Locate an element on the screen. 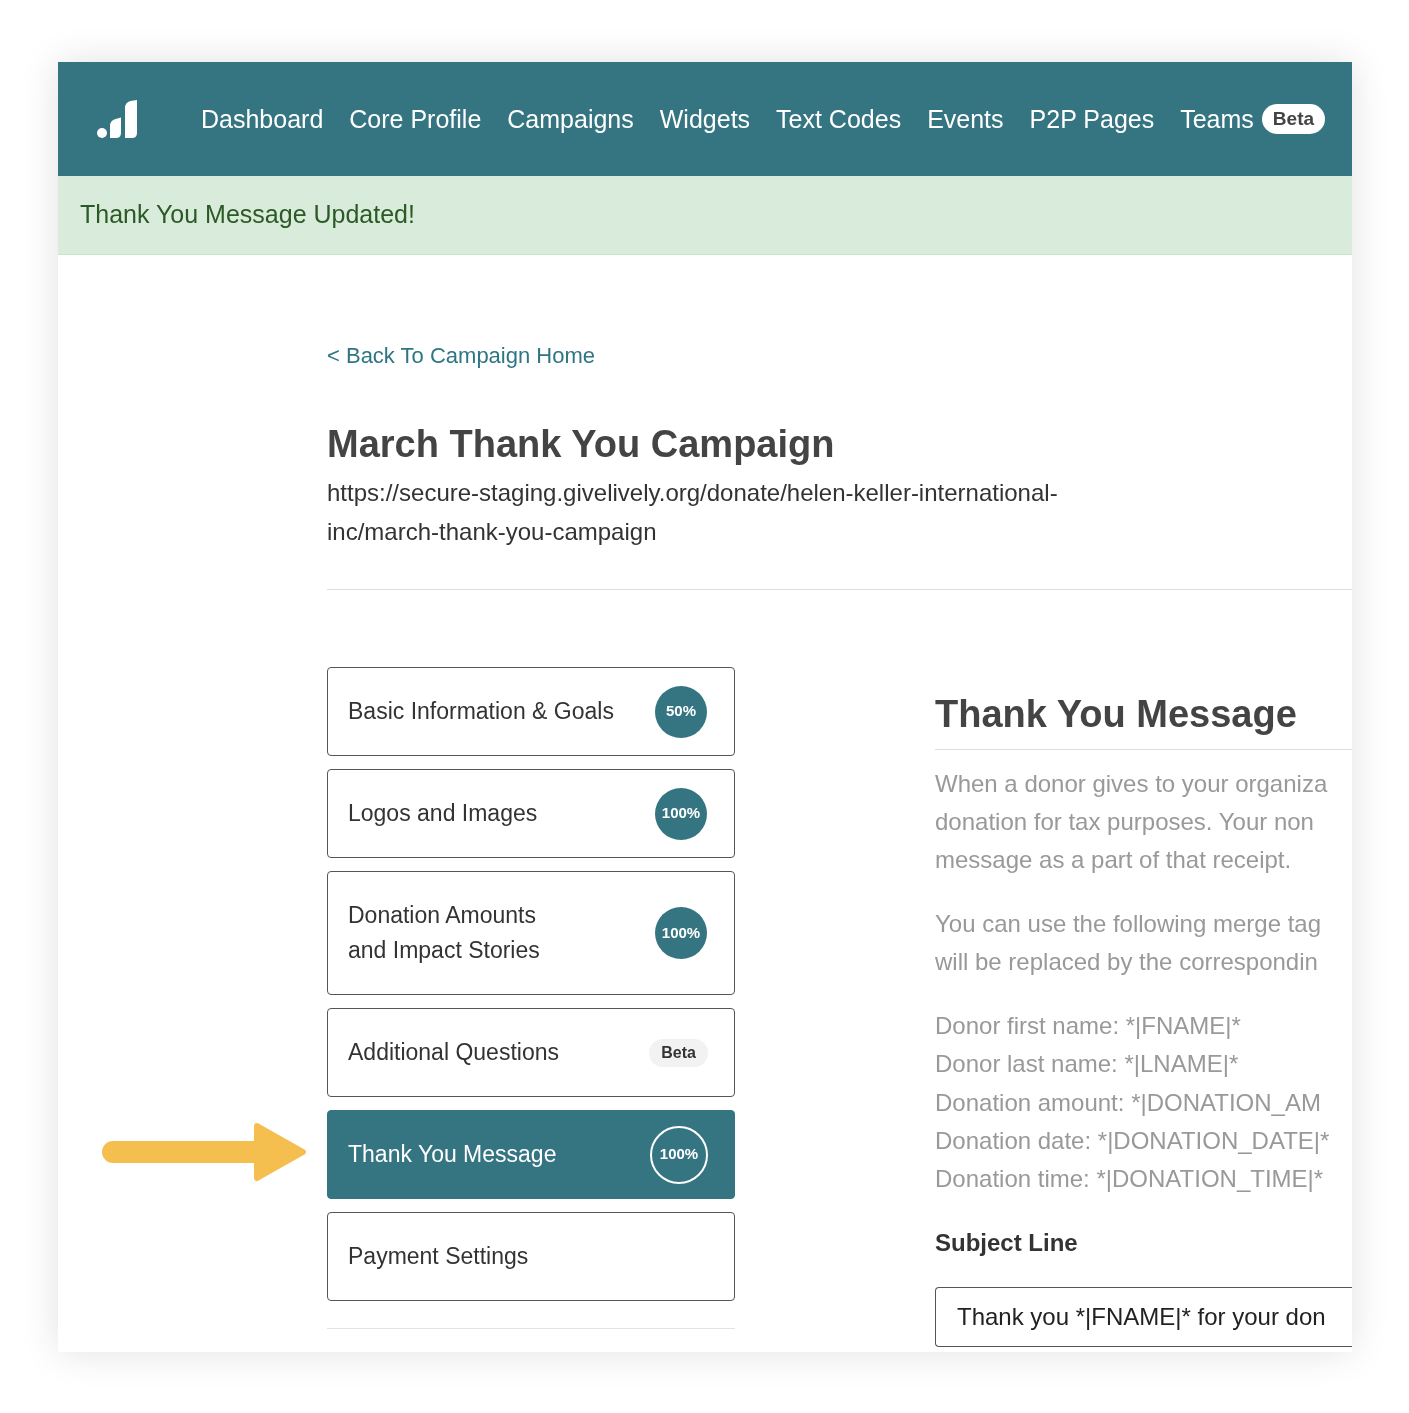 Image resolution: width=1409 pixels, height=1413 pixels. nav-link: Core Profile is located at coordinates (415, 119).